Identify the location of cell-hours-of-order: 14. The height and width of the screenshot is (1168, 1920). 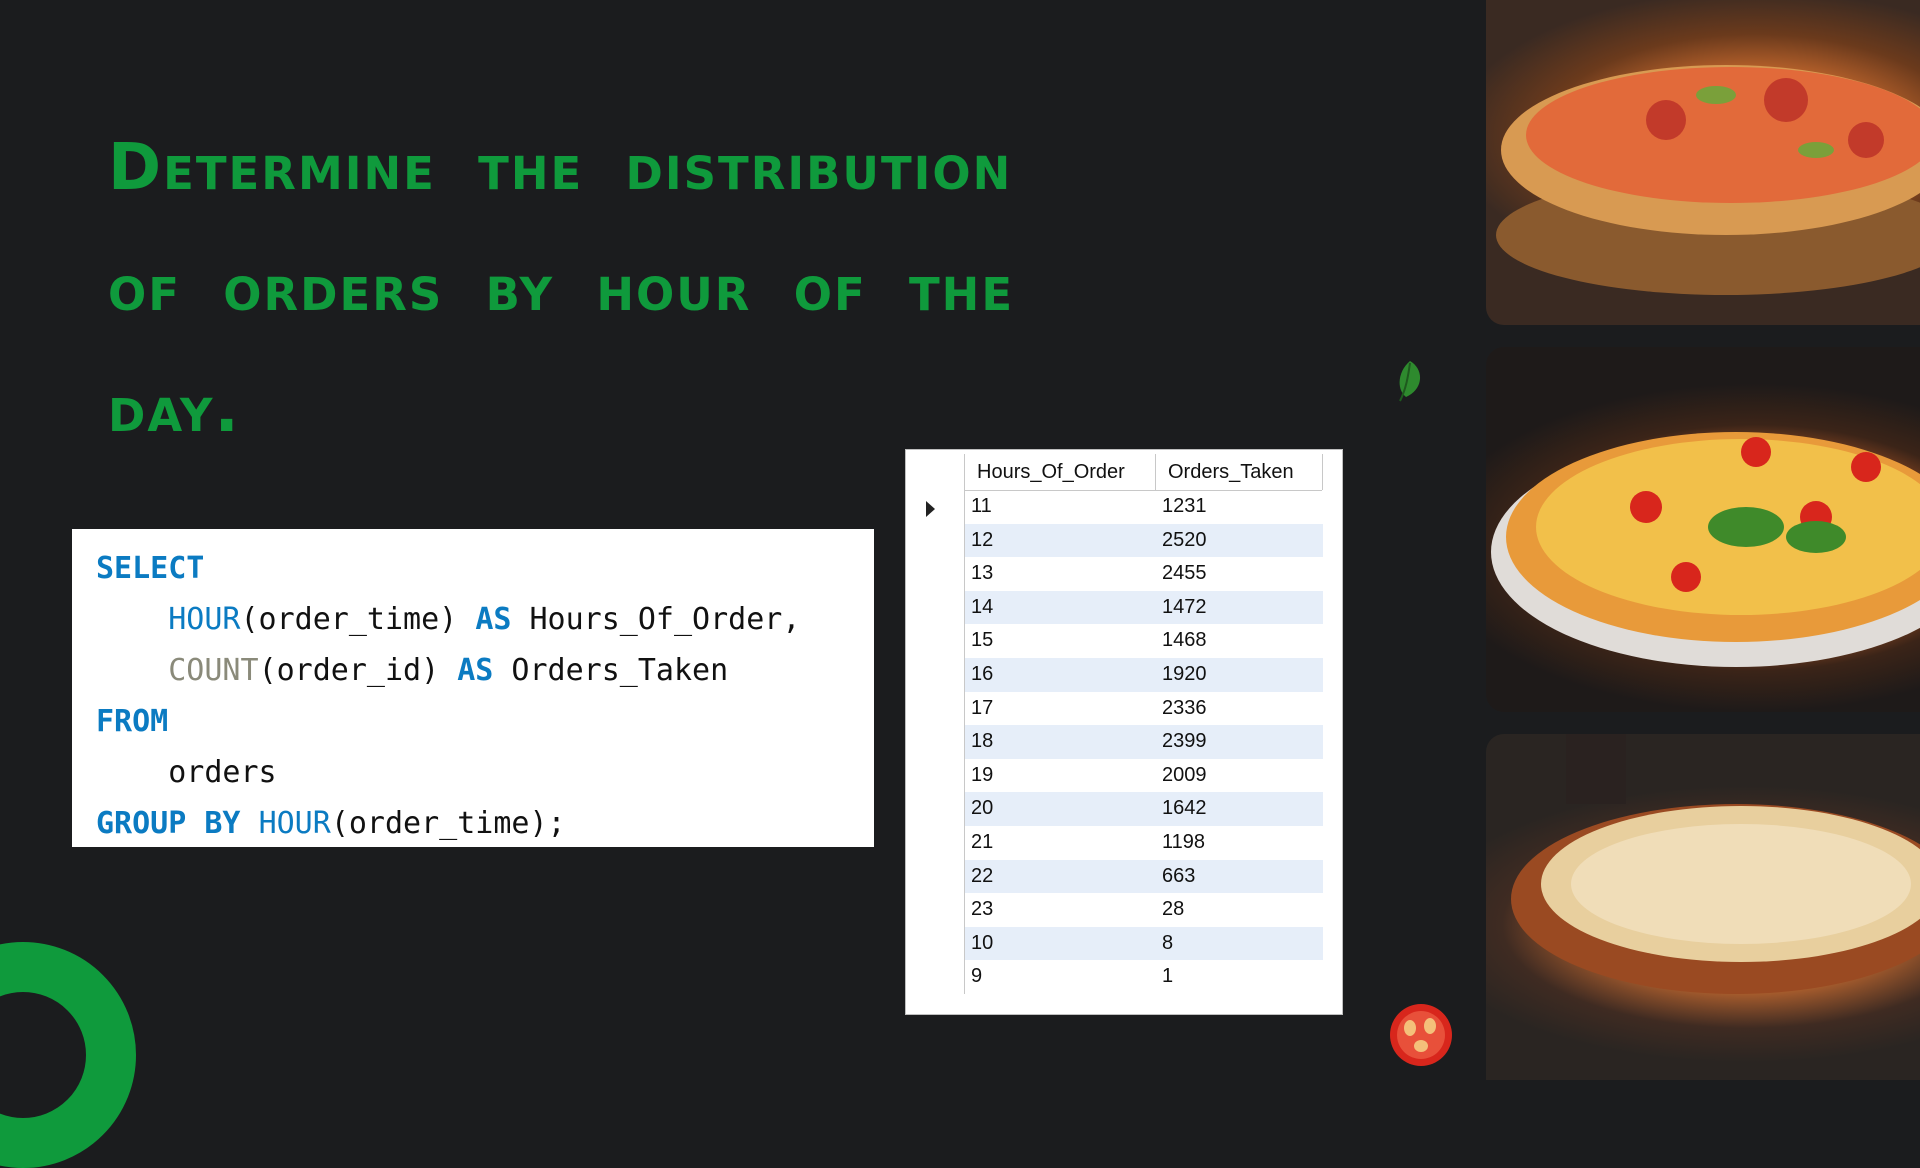
(982, 607).